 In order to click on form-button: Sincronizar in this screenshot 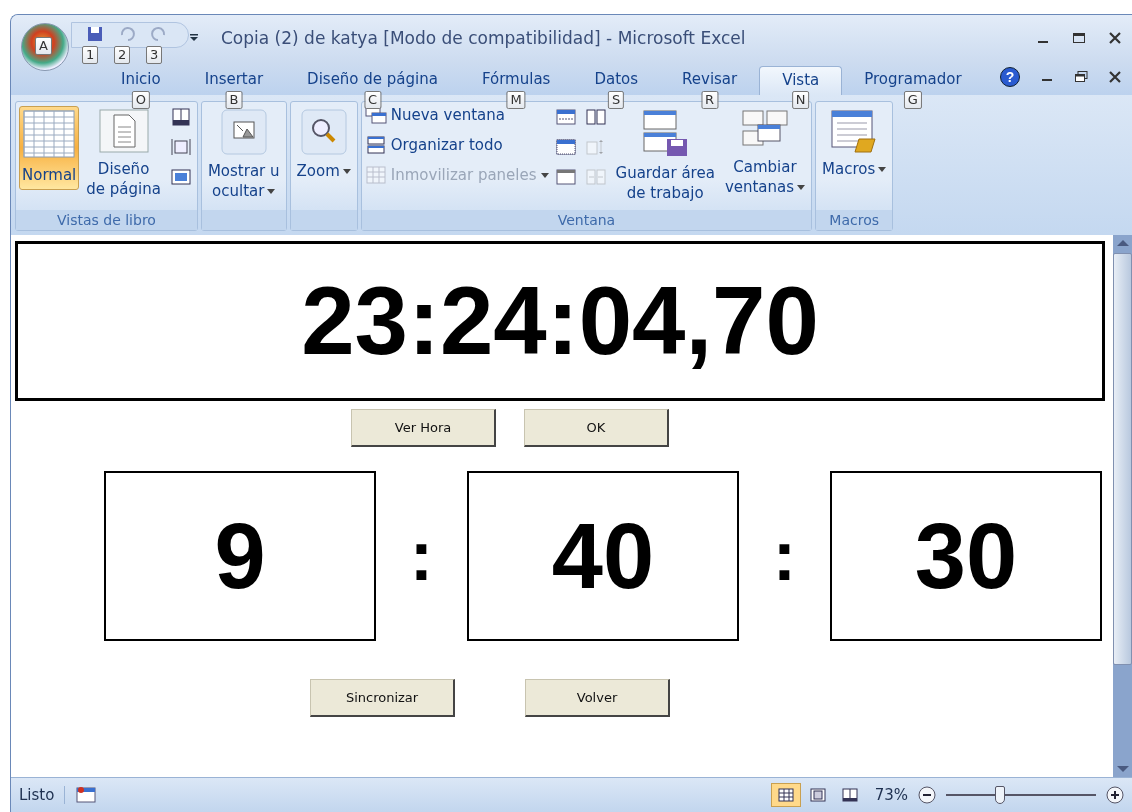, I will do `click(382, 698)`.